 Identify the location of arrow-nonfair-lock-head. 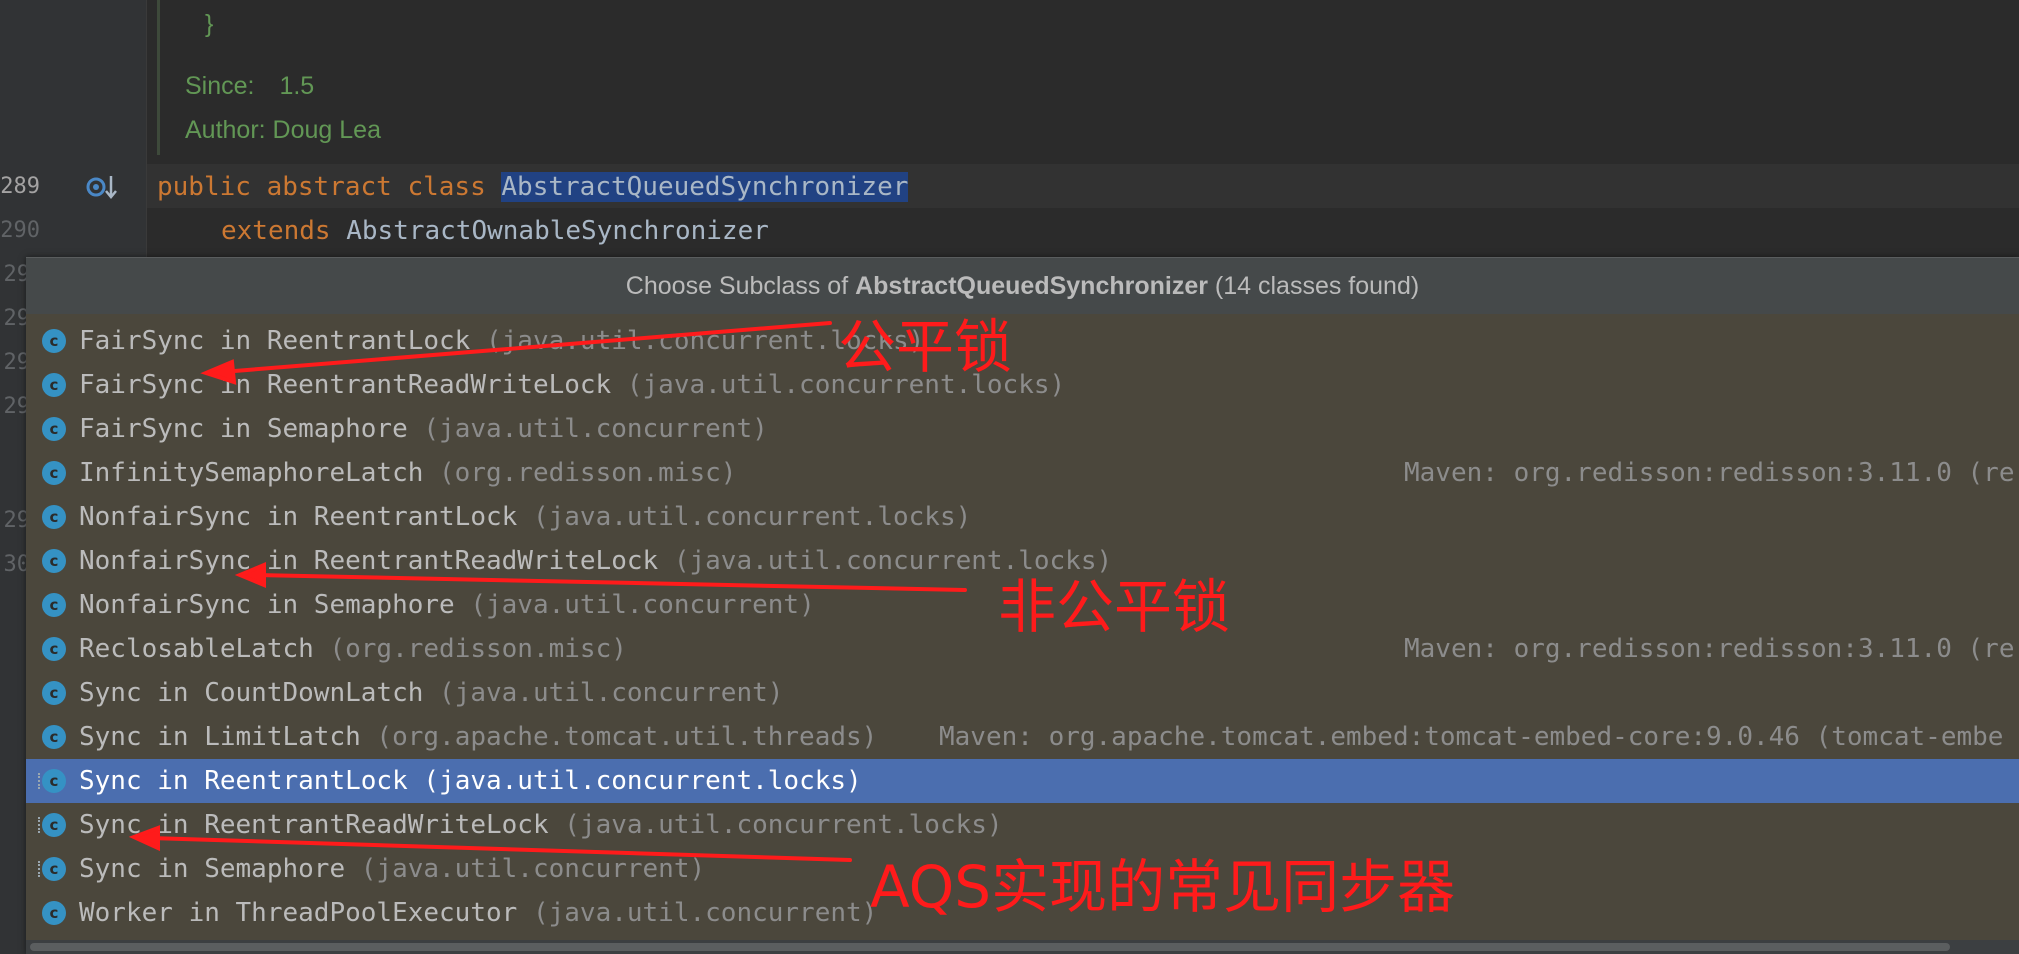
(250, 575).